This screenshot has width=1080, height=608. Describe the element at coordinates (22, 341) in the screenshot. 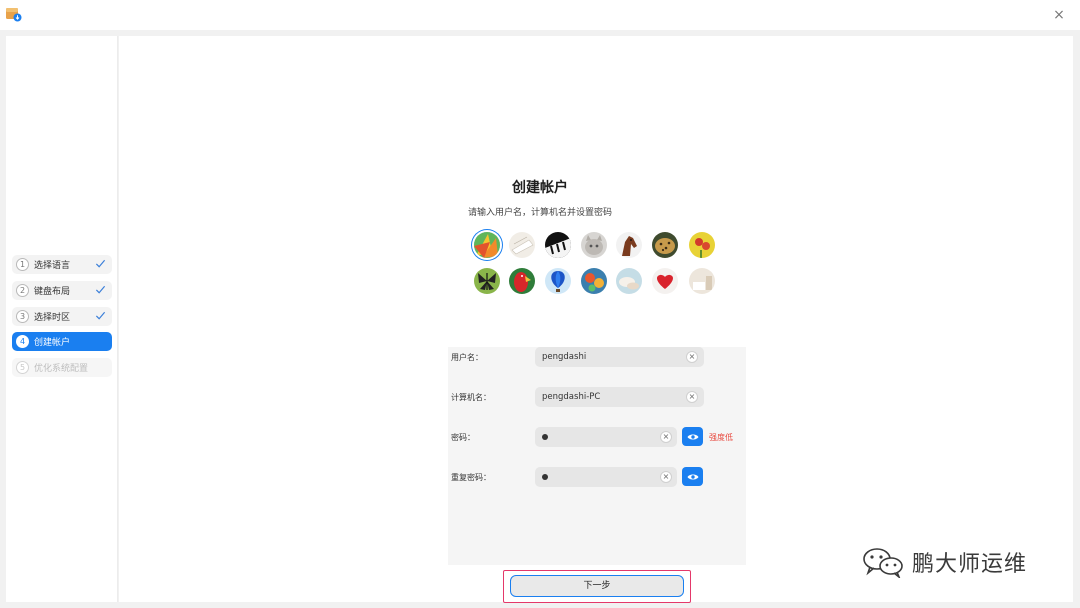

I see `step-number: 4` at that location.